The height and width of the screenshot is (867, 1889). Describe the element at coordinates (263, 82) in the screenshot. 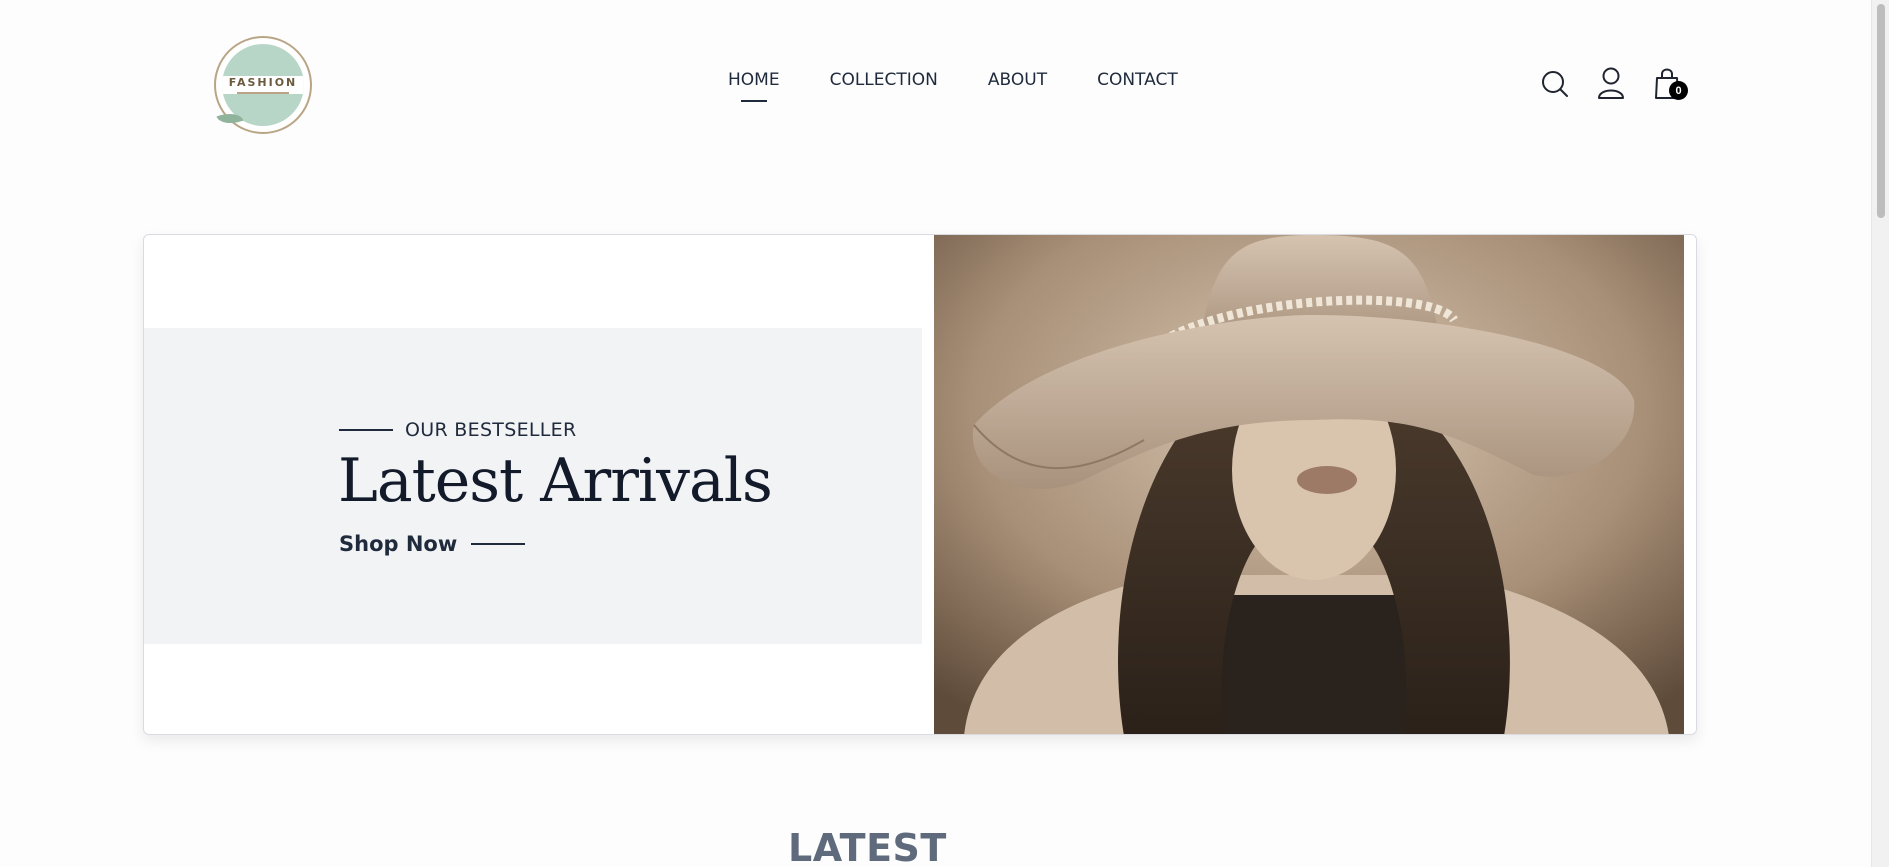

I see `logo-text: FASHION` at that location.